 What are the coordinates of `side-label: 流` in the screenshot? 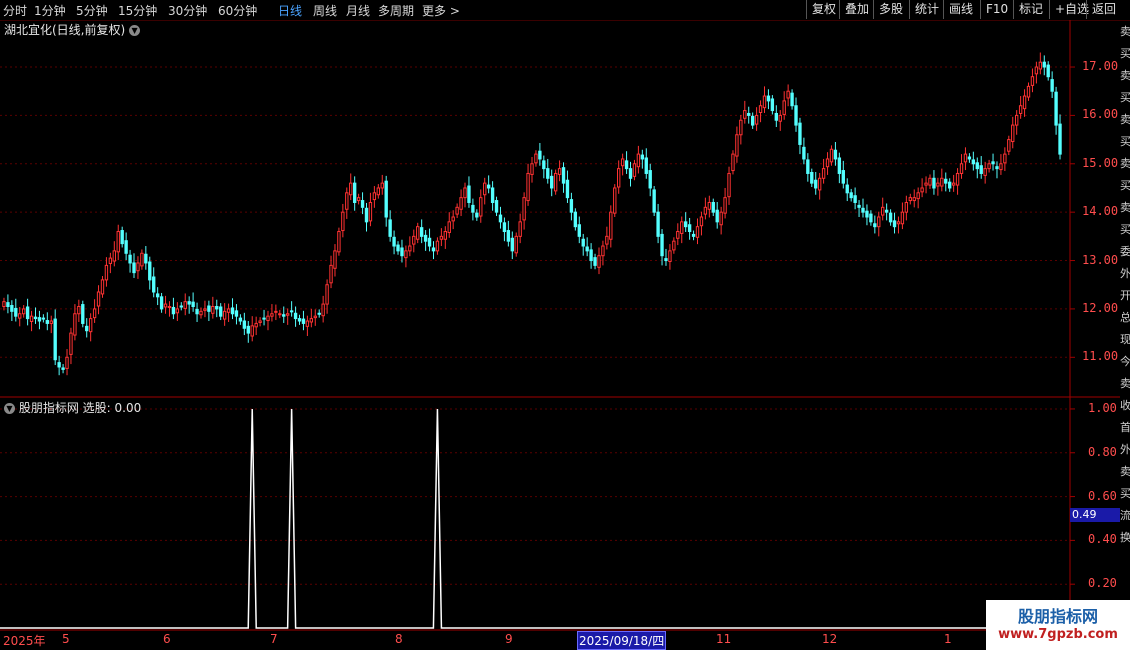 It's located at (1125, 515).